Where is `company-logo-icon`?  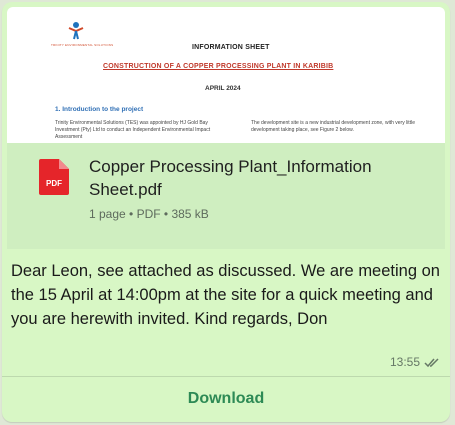 company-logo-icon is located at coordinates (76, 31).